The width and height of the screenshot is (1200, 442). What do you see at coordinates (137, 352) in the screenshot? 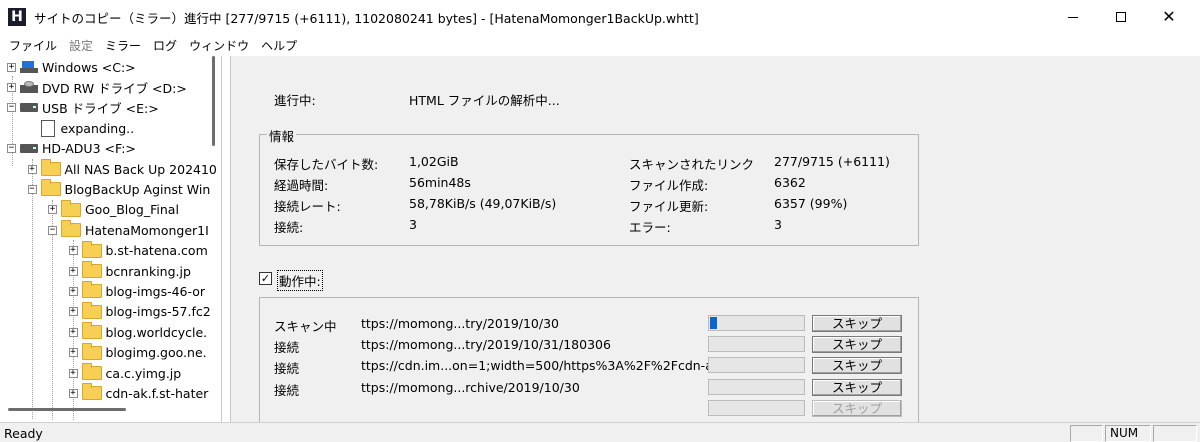
I see `tree-item: + blogimg.goo.ne.` at bounding box center [137, 352].